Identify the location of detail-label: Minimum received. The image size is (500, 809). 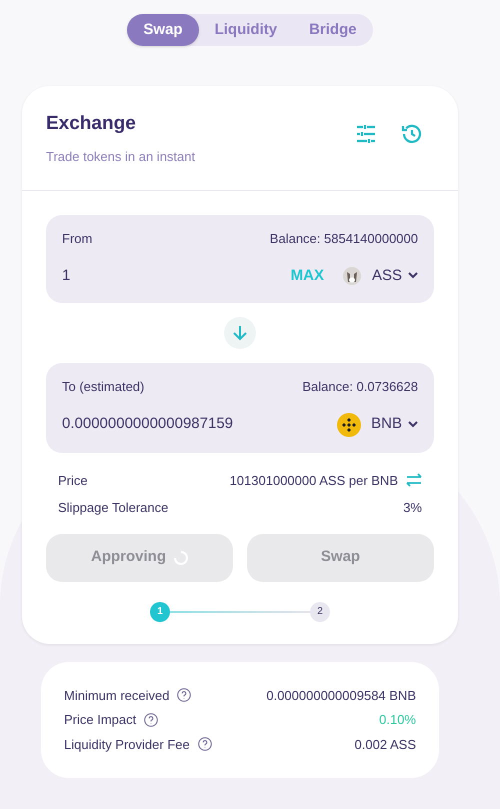
(117, 695).